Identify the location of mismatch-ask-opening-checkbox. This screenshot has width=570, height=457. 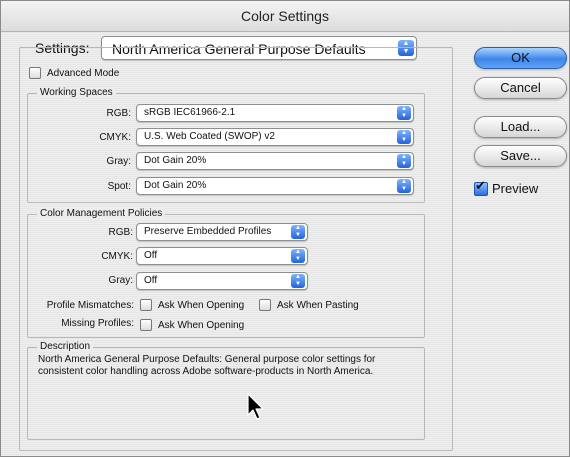
(146, 305).